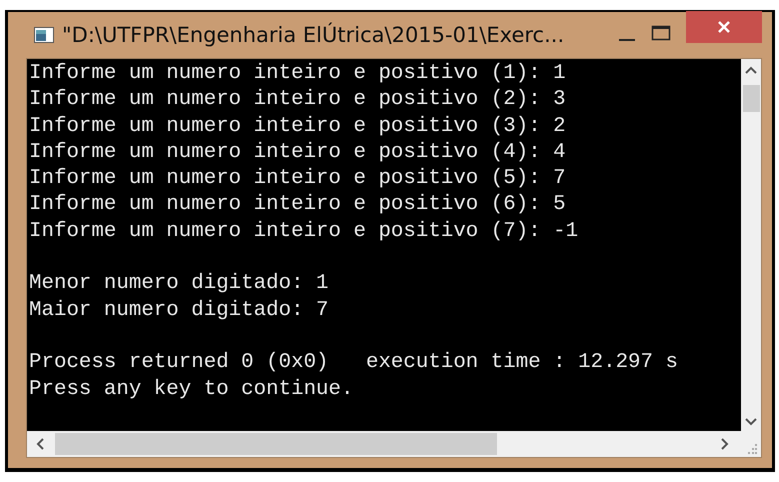 The width and height of the screenshot is (779, 482). Describe the element at coordinates (298, 153) in the screenshot. I see `console-line: Informe um numero inteiro e positivo (4): 4` at that location.